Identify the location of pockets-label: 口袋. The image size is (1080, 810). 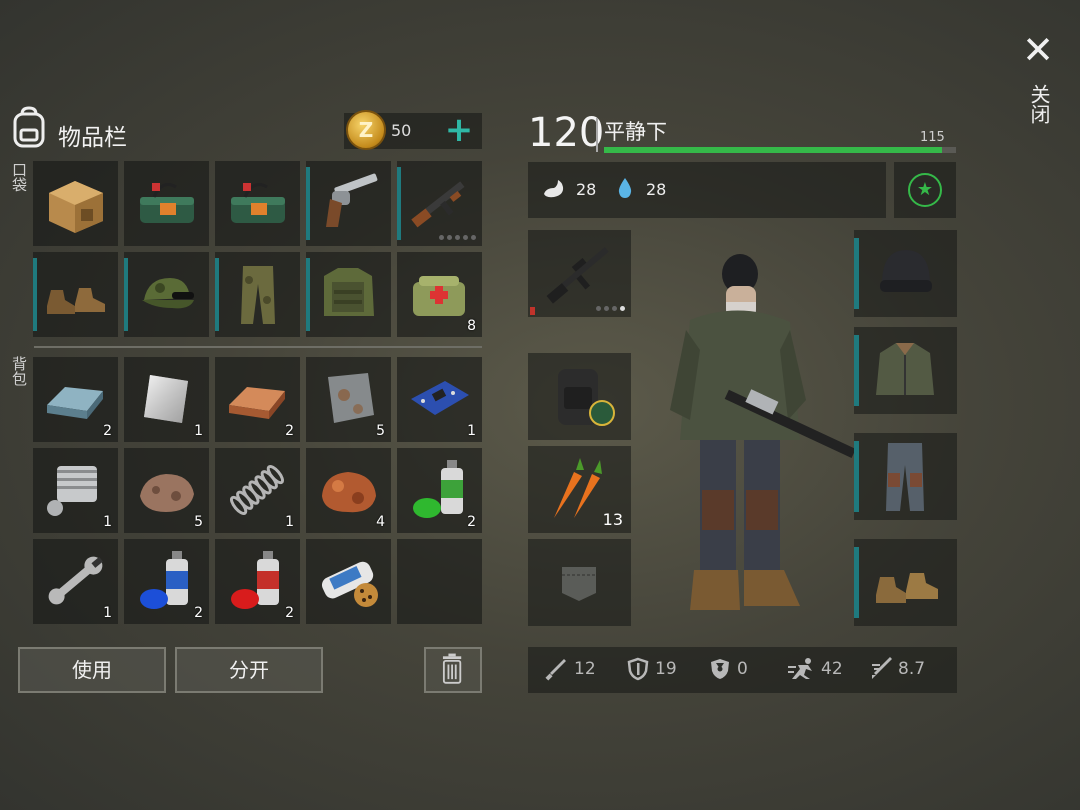
(19, 177).